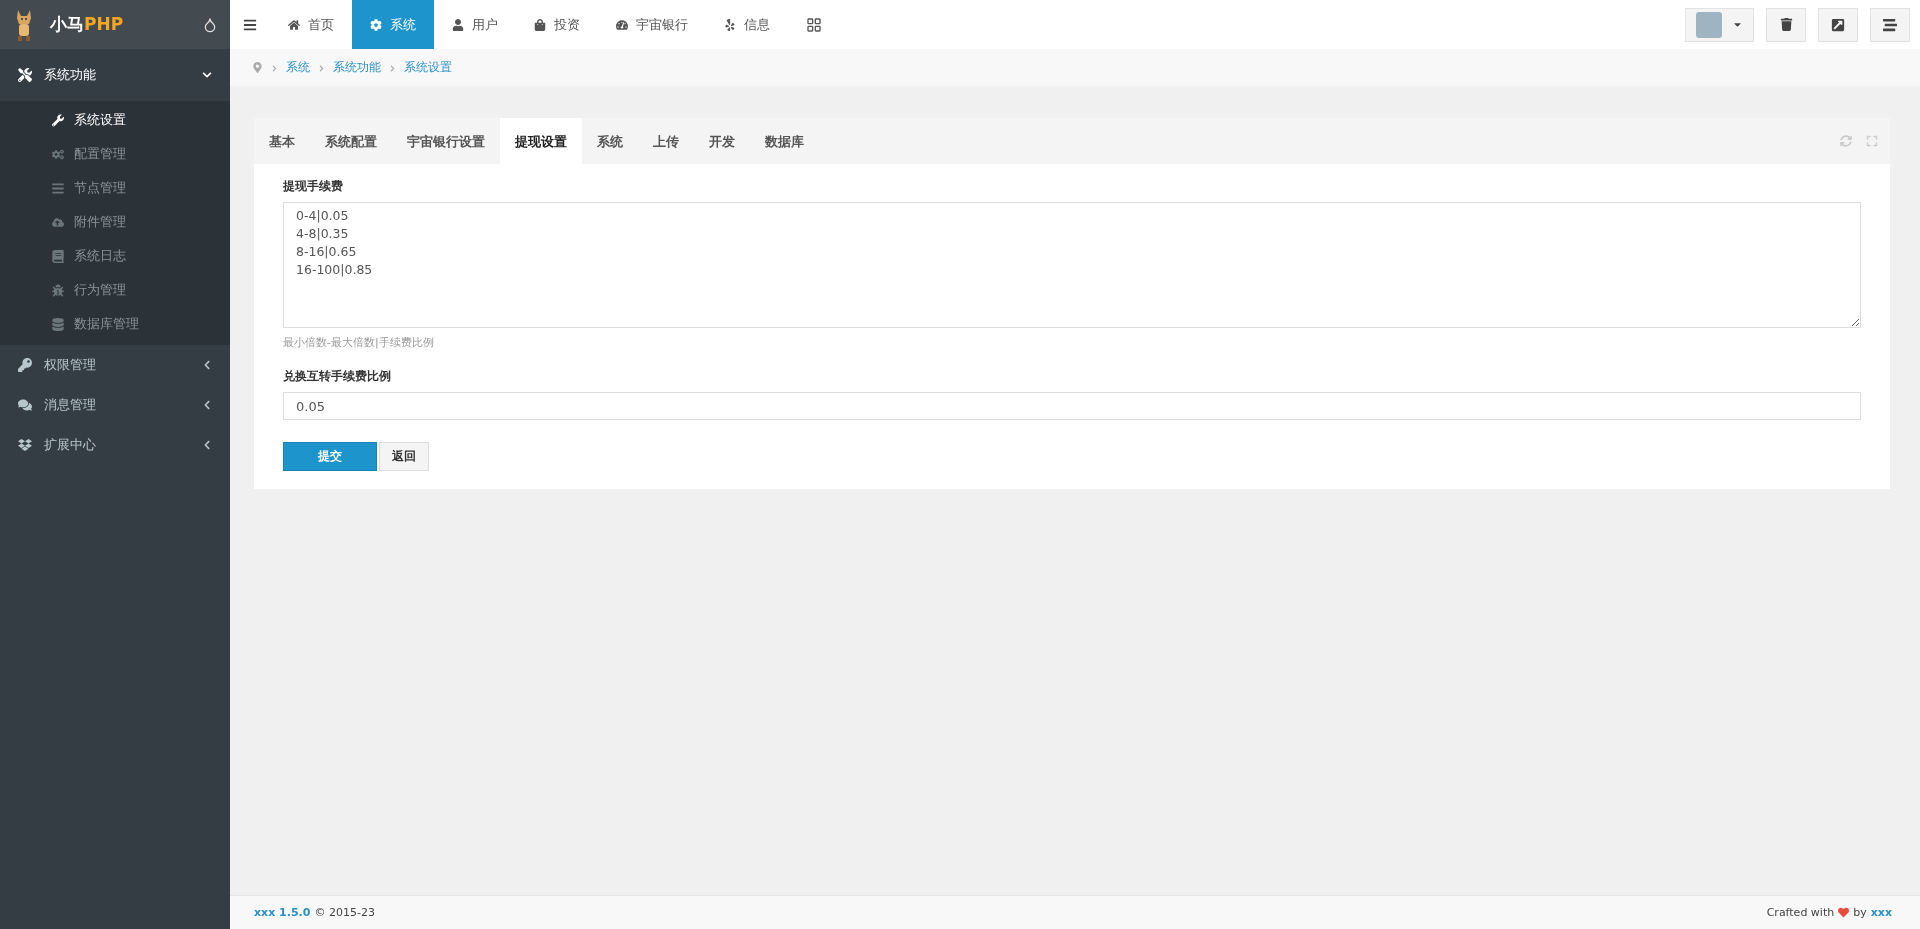  Describe the element at coordinates (115, 188) in the screenshot. I see `sidebar-item: 节点管理` at that location.